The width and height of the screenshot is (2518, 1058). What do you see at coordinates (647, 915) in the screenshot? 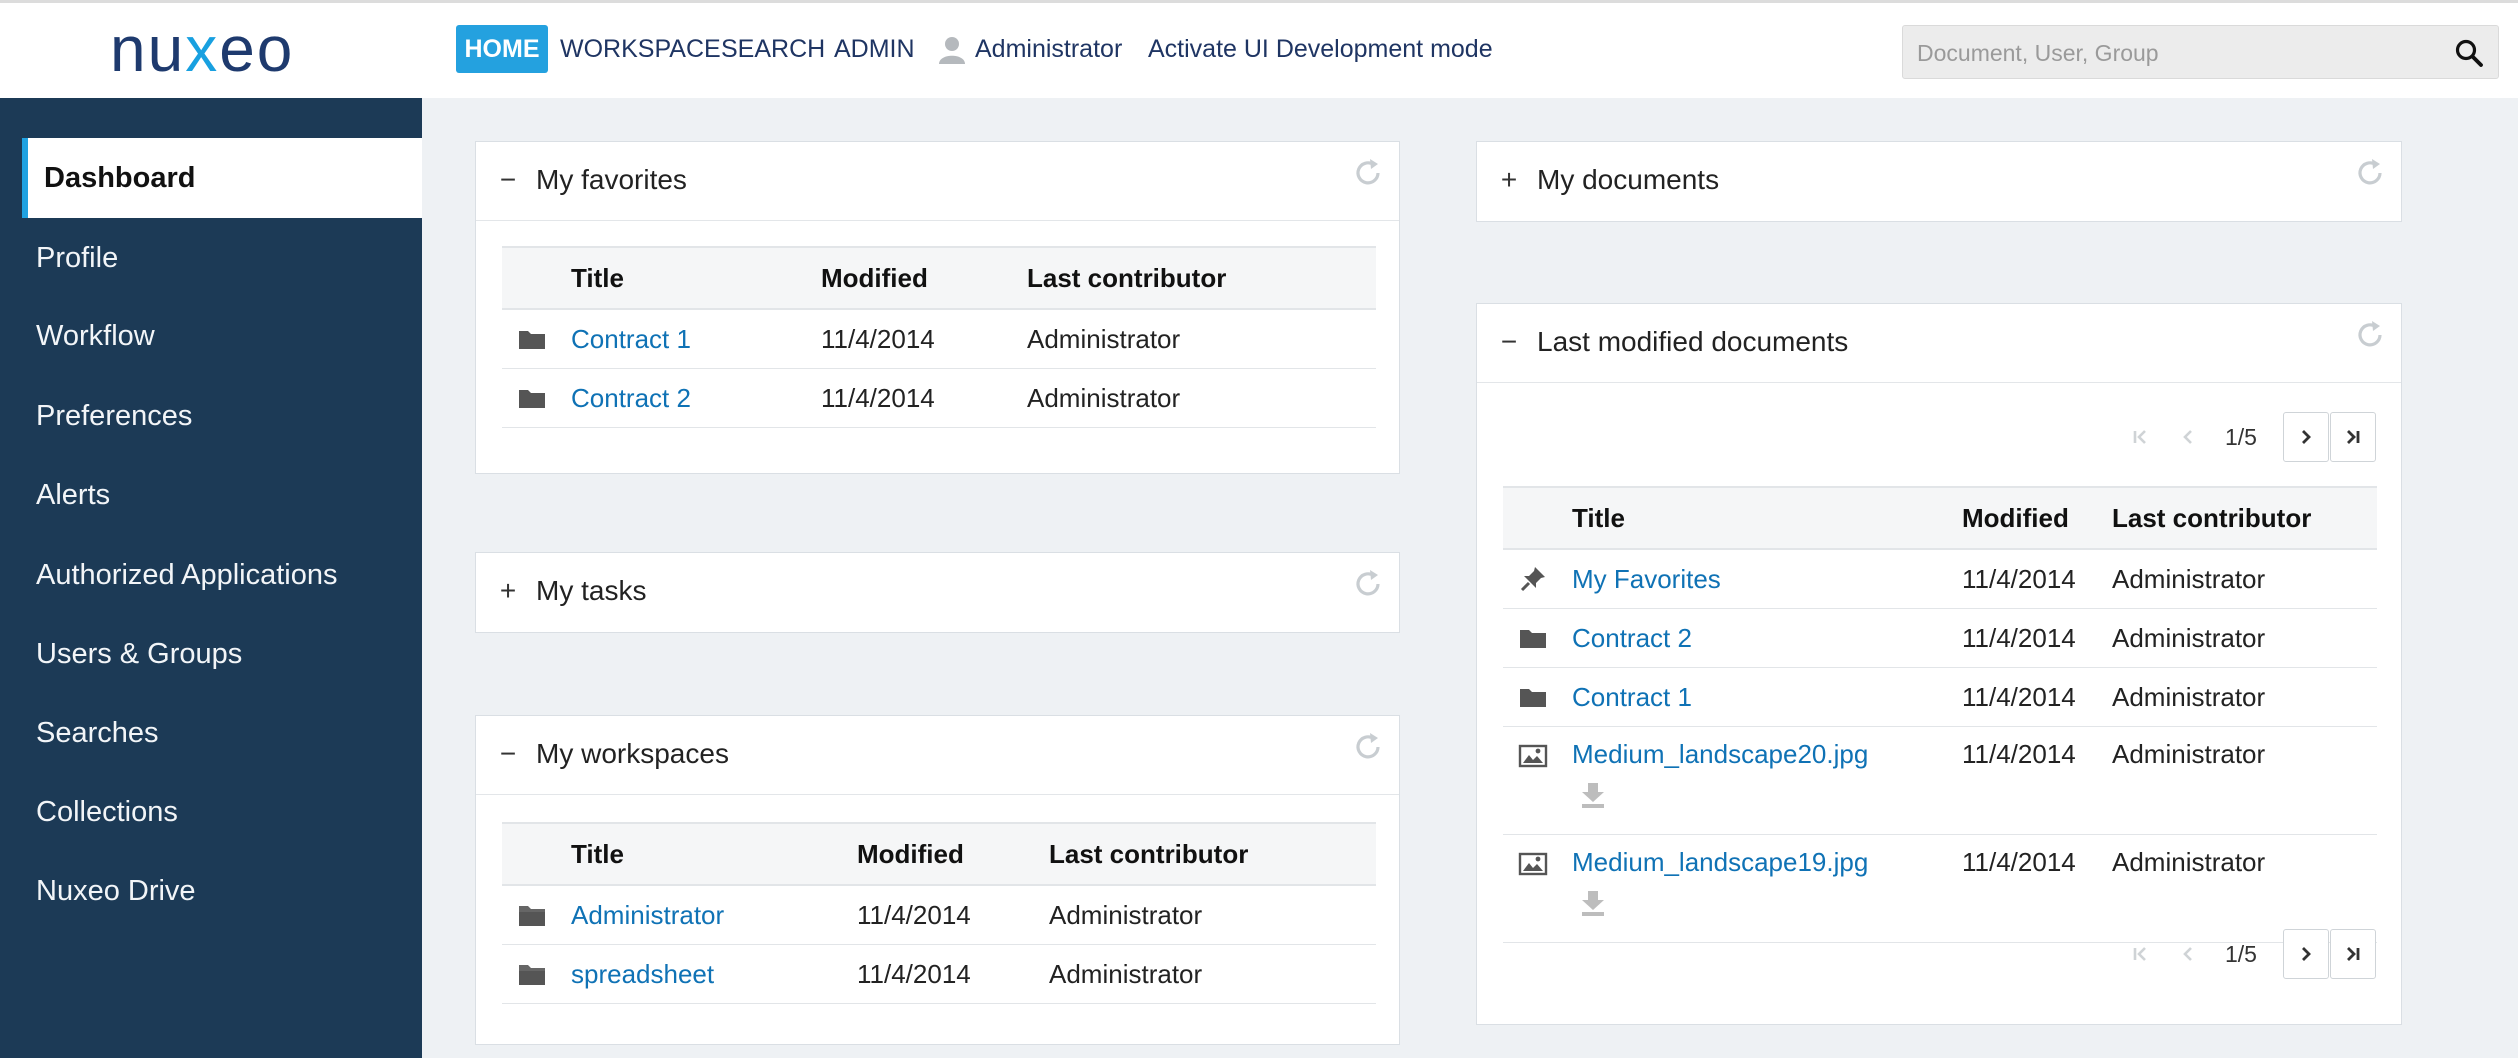
I see `workspace-link: Administrator` at bounding box center [647, 915].